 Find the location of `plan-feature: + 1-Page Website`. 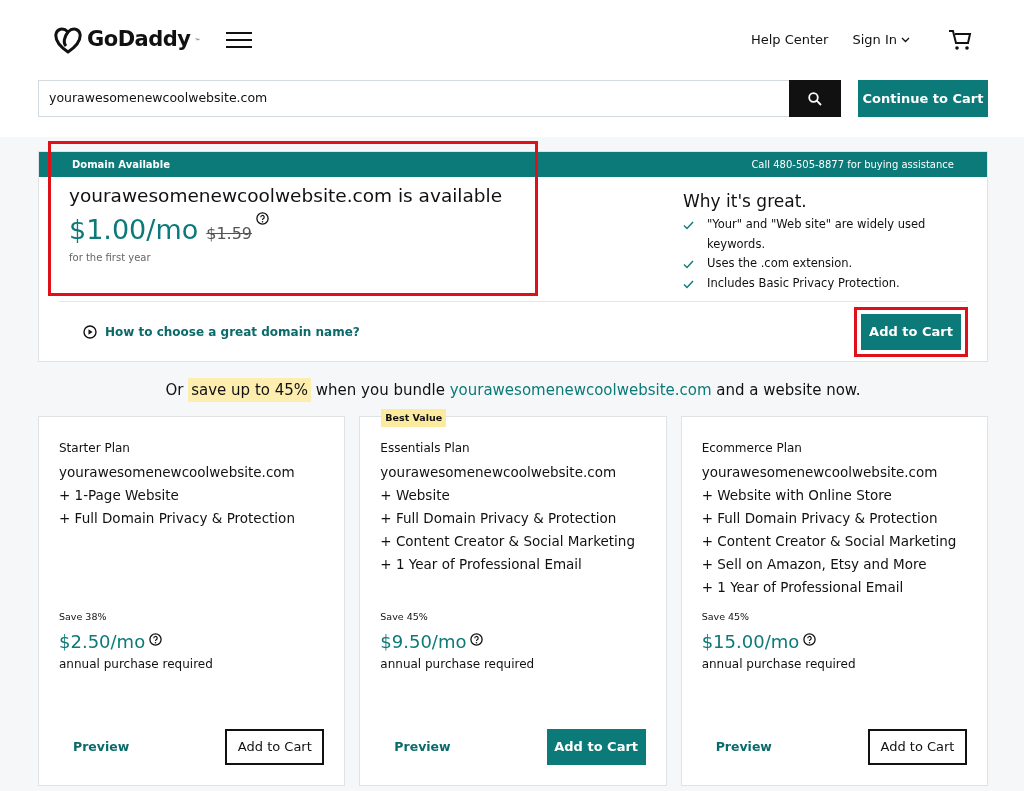

plan-feature: + 1-Page Website is located at coordinates (119, 495).